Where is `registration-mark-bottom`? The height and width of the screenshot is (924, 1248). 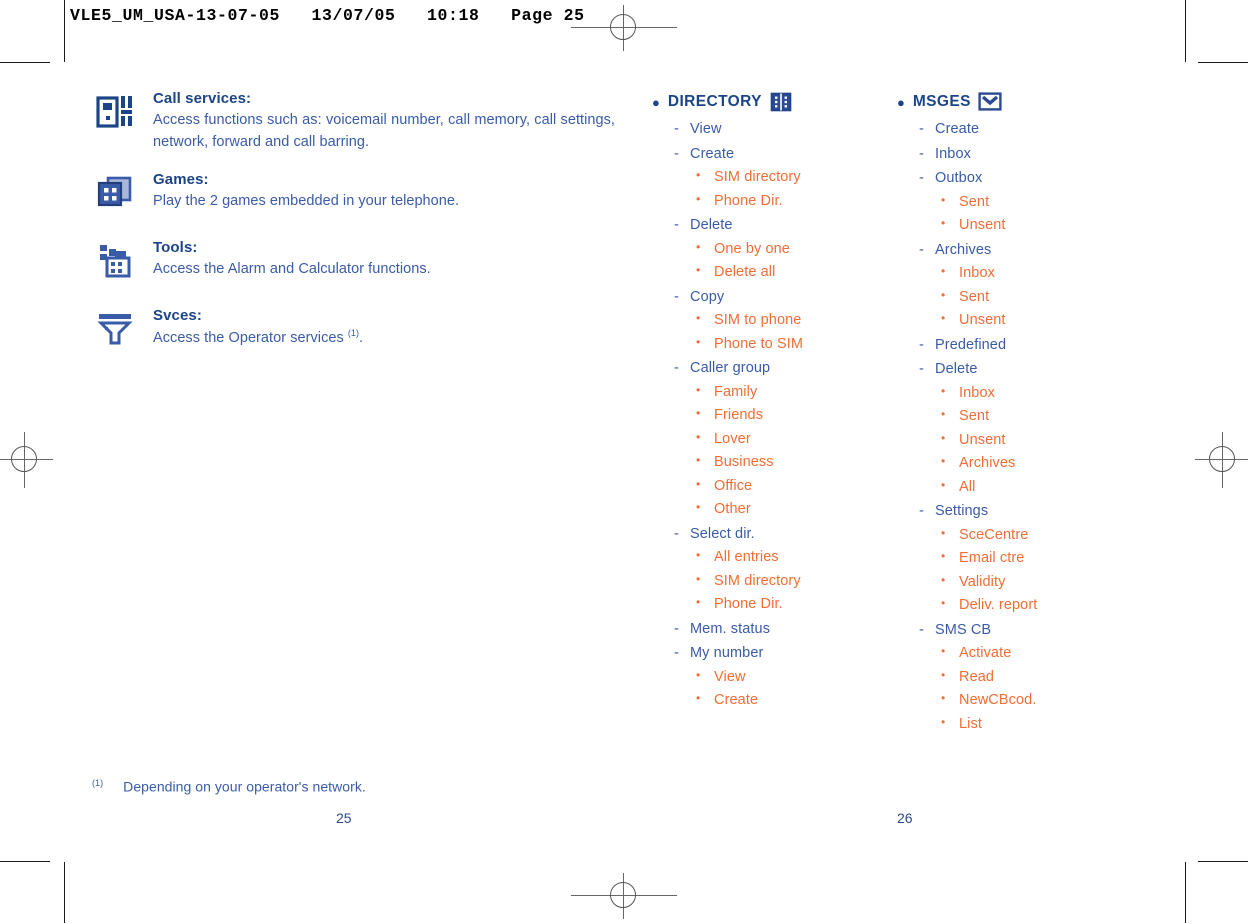 registration-mark-bottom is located at coordinates (624, 896).